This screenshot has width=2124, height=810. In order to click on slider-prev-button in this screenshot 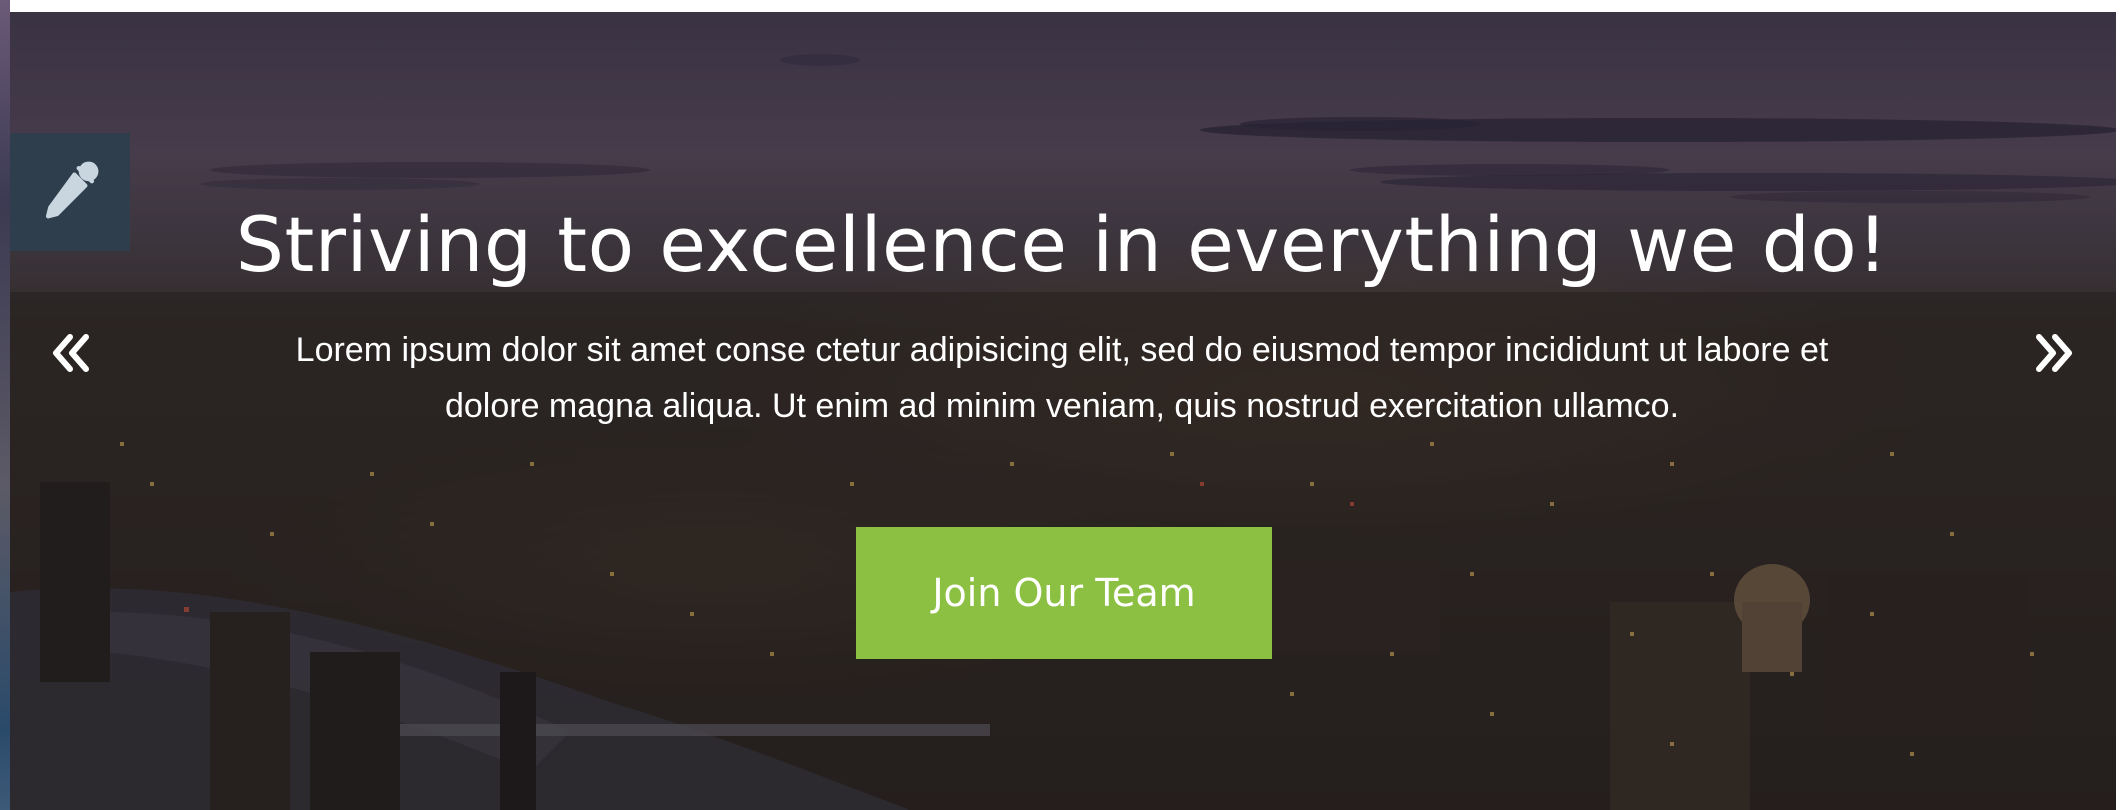, I will do `click(70, 355)`.